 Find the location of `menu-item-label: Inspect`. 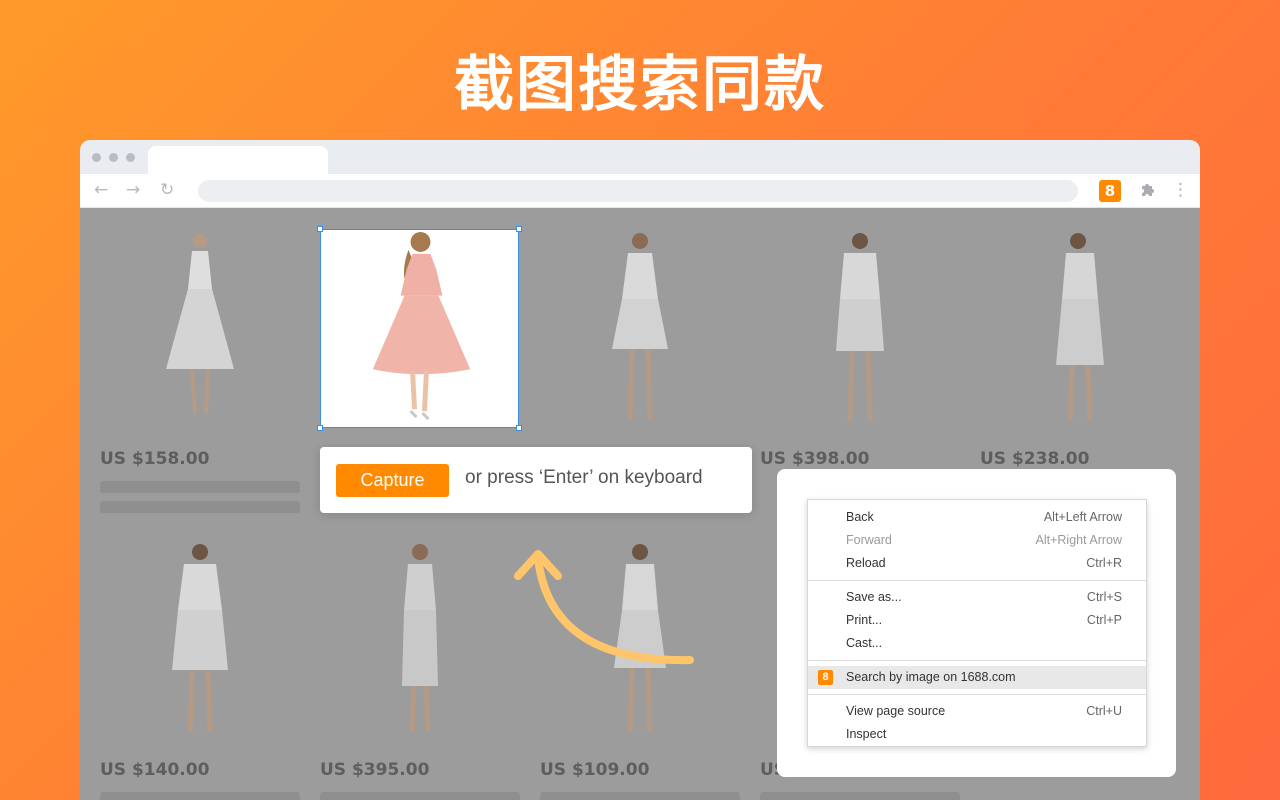

menu-item-label: Inspect is located at coordinates (866, 734).